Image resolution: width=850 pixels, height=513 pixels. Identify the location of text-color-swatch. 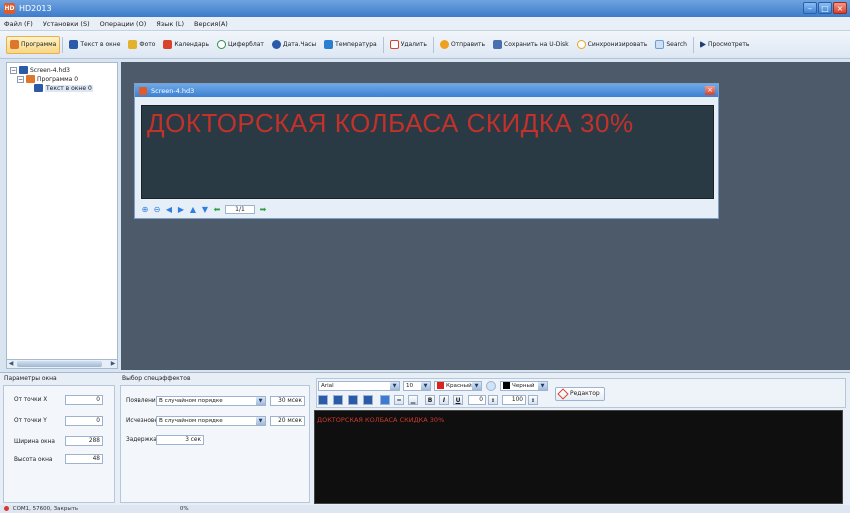
(440, 385).